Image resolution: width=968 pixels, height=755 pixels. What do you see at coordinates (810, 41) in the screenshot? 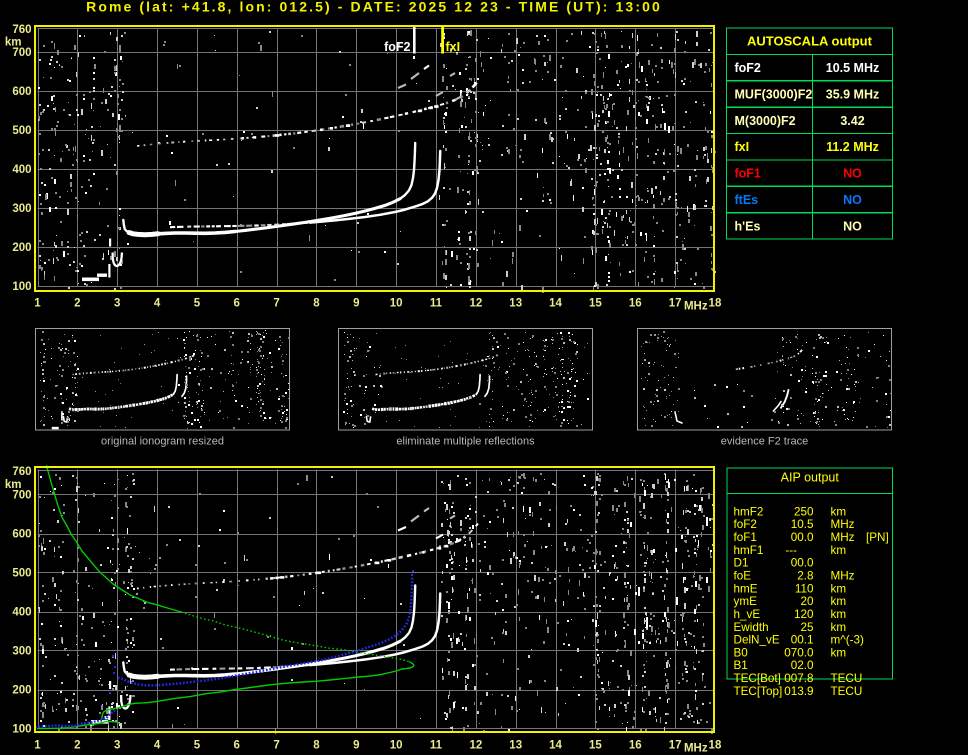
I see `svg-text: AUTOSCALA output` at bounding box center [810, 41].